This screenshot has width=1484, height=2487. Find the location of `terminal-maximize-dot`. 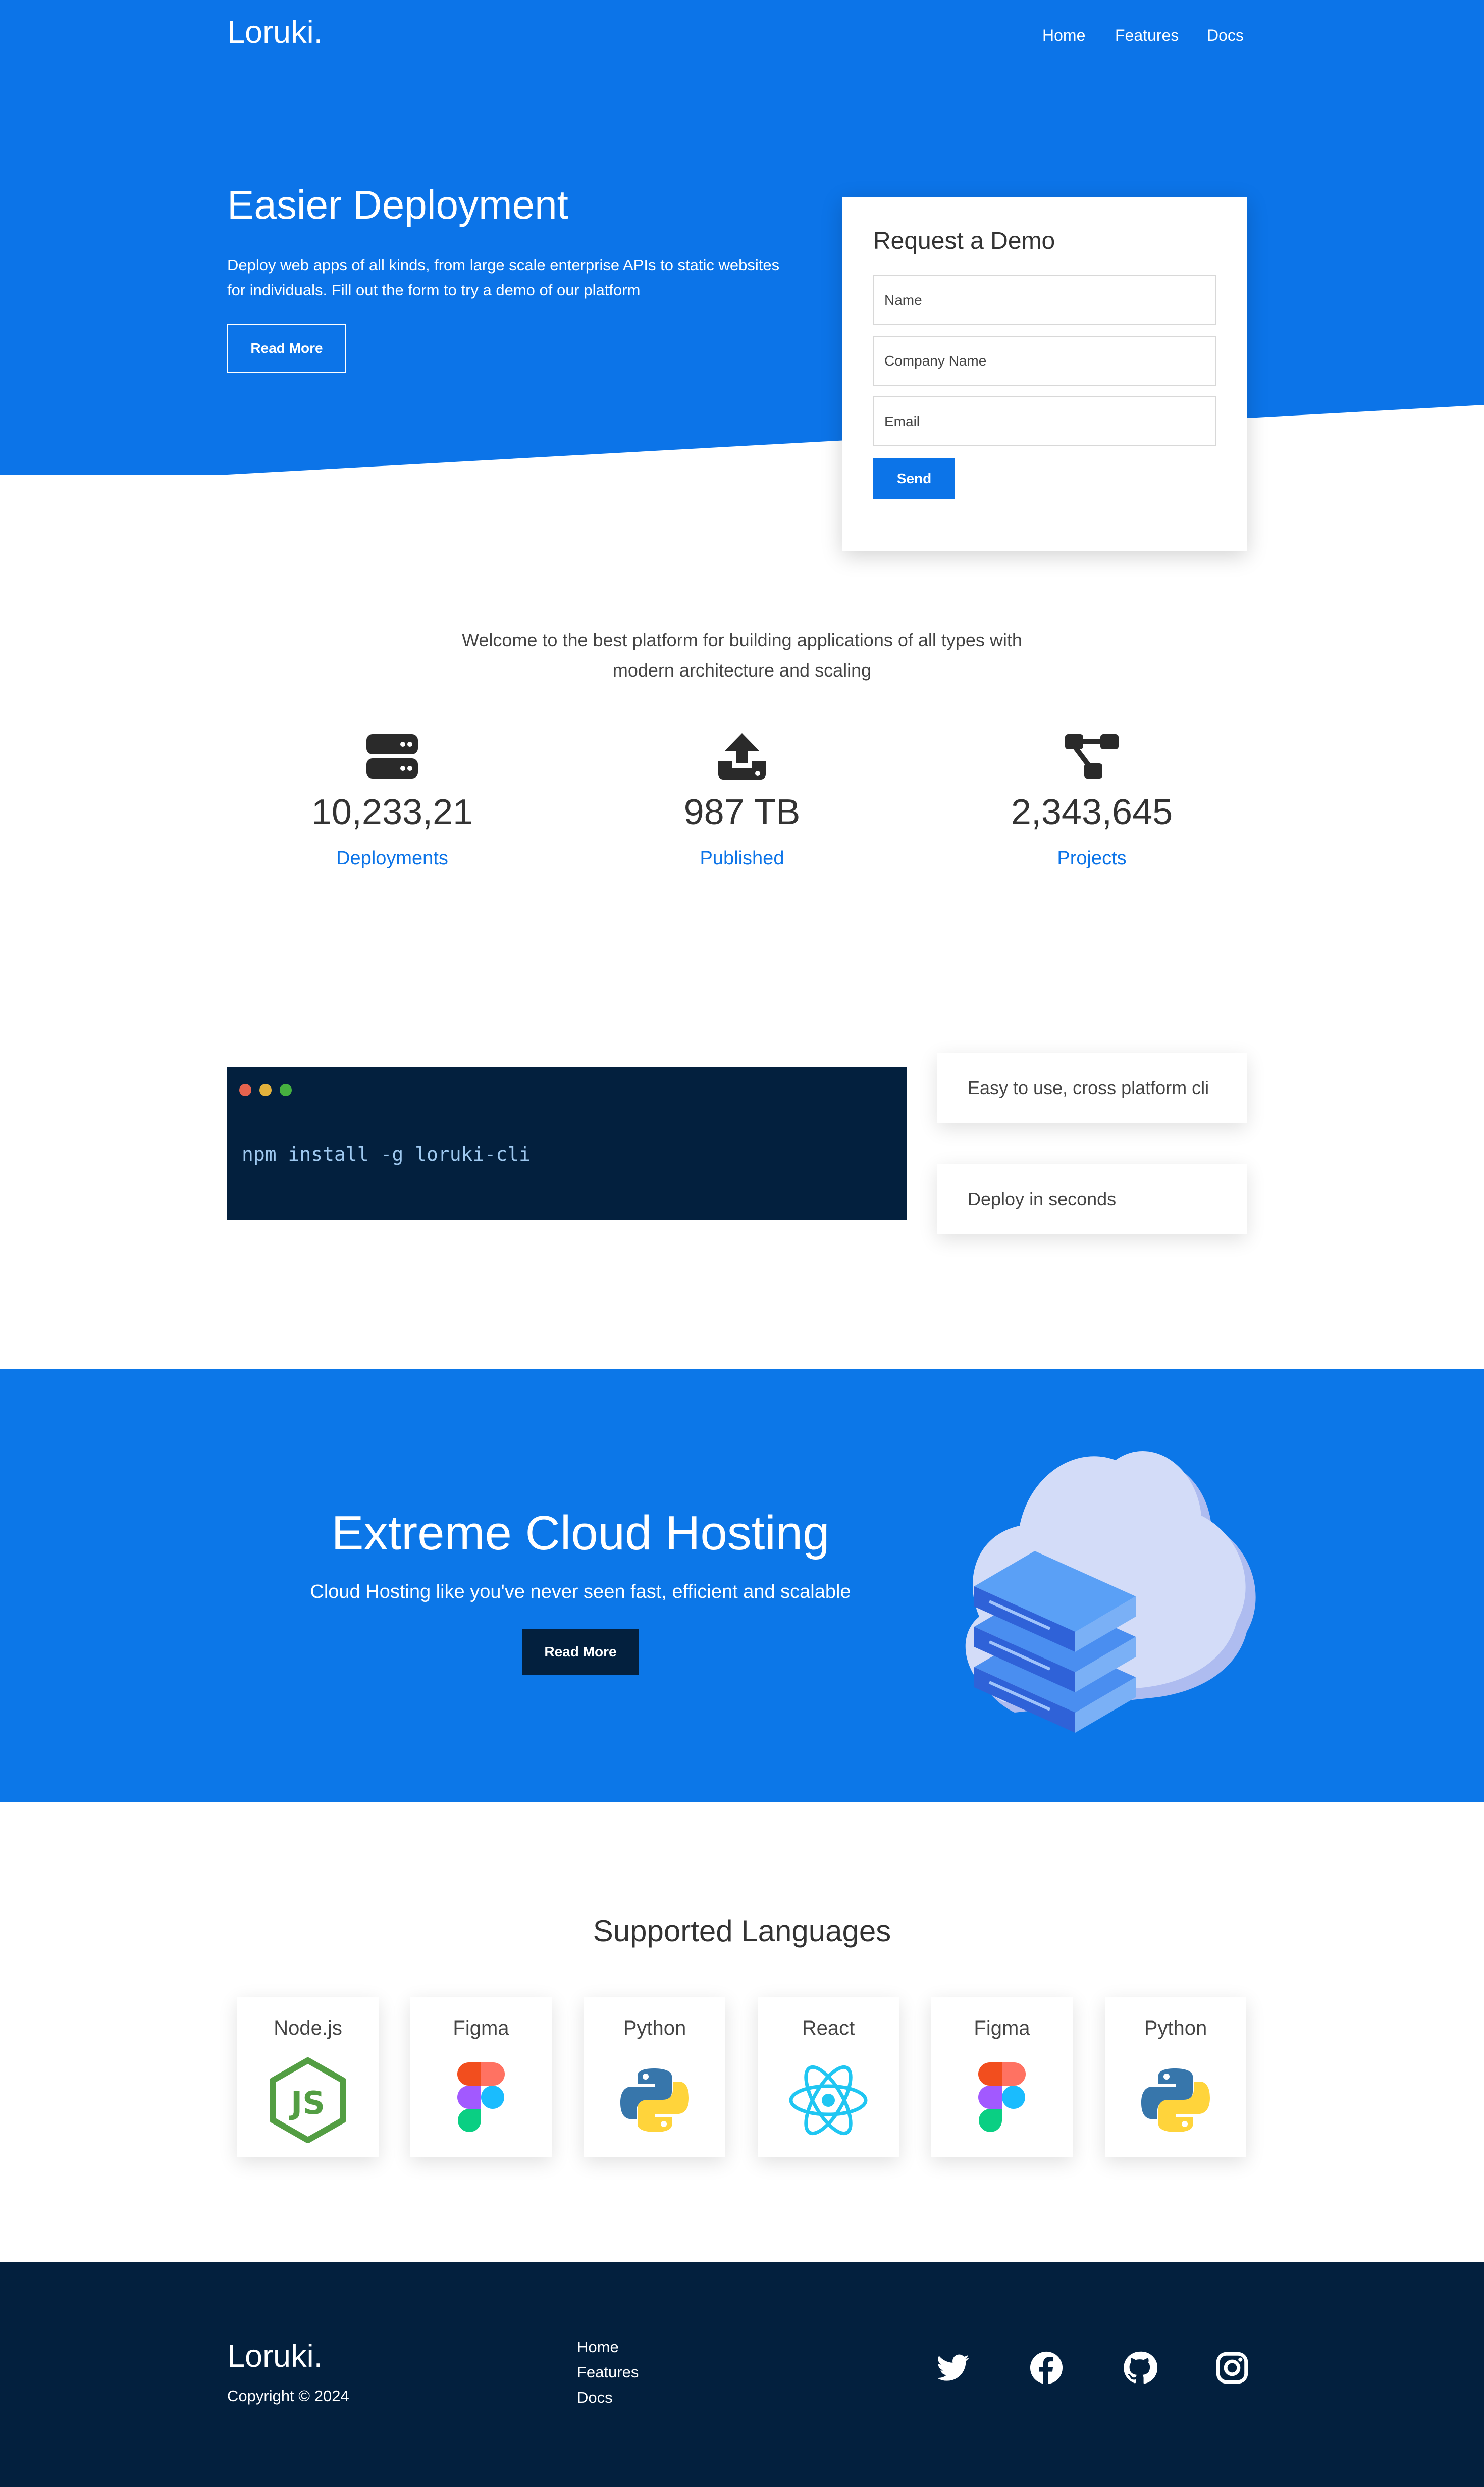

terminal-maximize-dot is located at coordinates (286, 1090).